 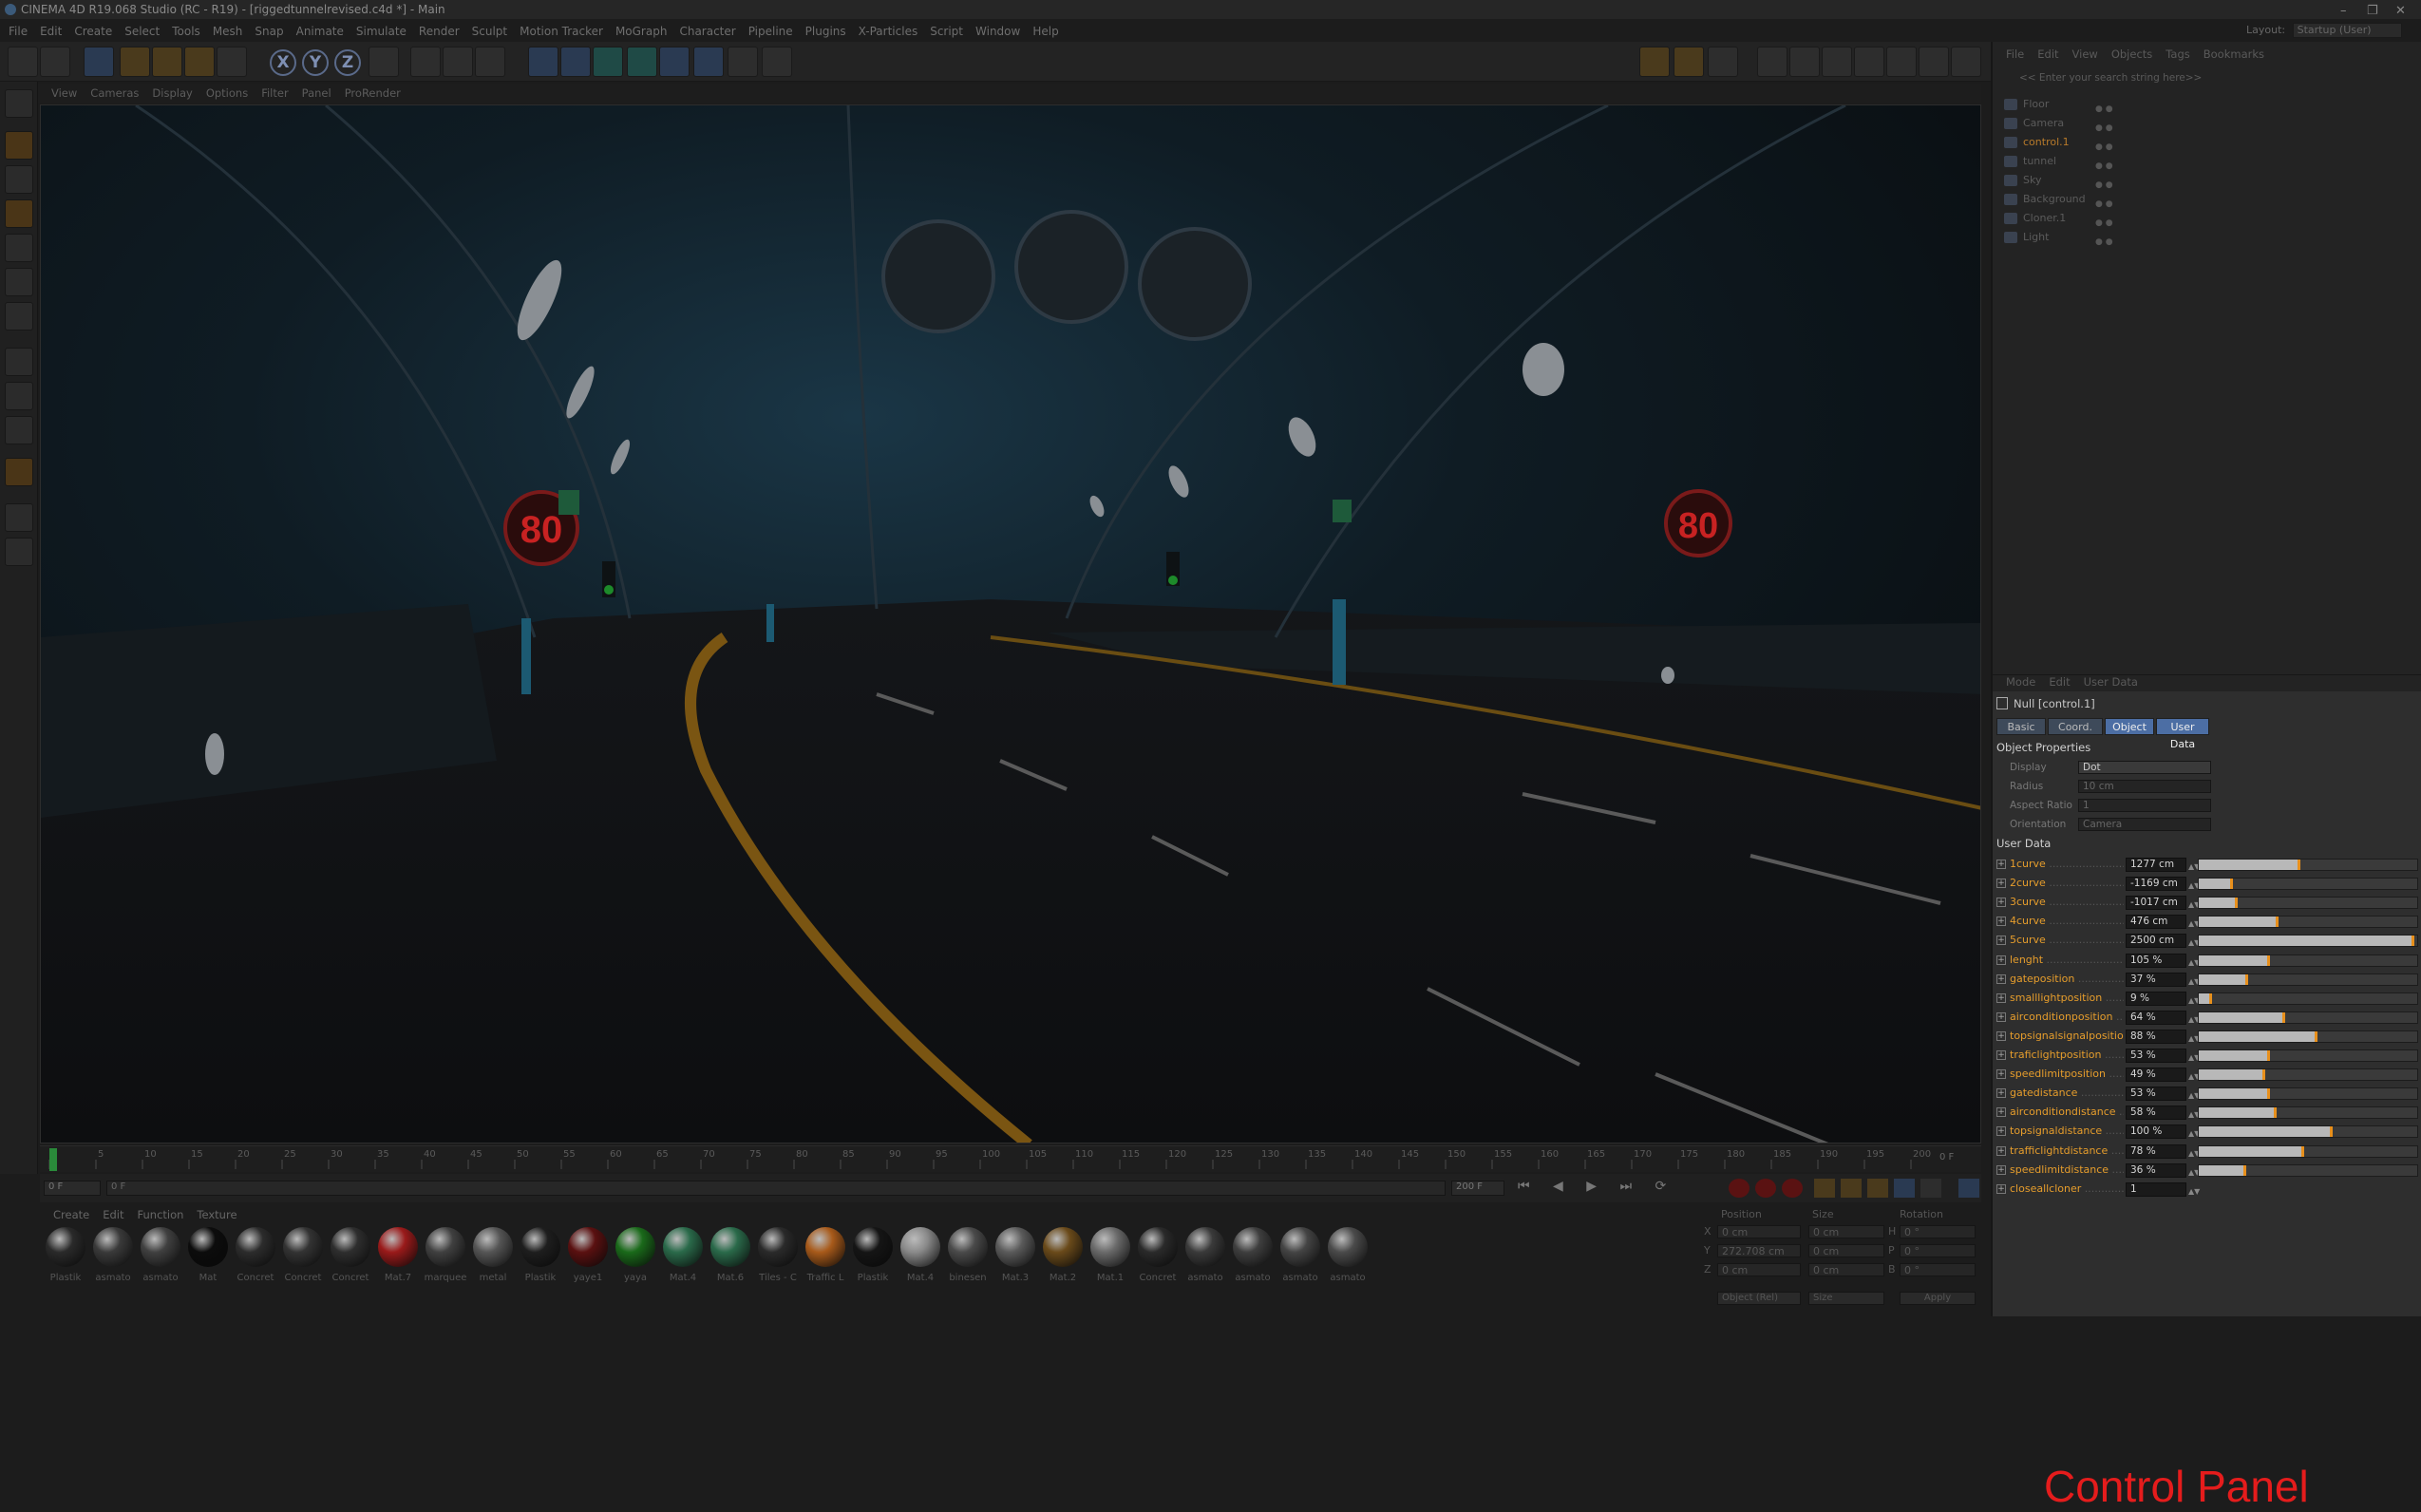 What do you see at coordinates (825, 32) in the screenshot?
I see `menu-plugins: Plugins` at bounding box center [825, 32].